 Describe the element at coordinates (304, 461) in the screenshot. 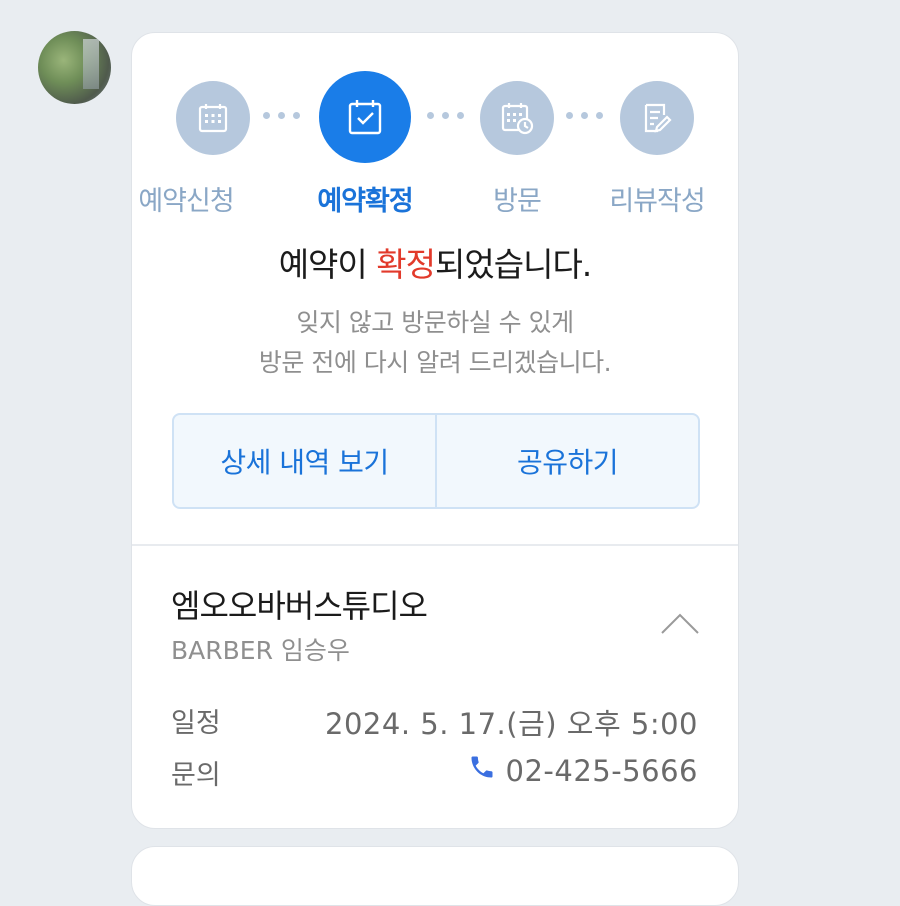

I see `view-details-button: 상세 내역 보기` at that location.